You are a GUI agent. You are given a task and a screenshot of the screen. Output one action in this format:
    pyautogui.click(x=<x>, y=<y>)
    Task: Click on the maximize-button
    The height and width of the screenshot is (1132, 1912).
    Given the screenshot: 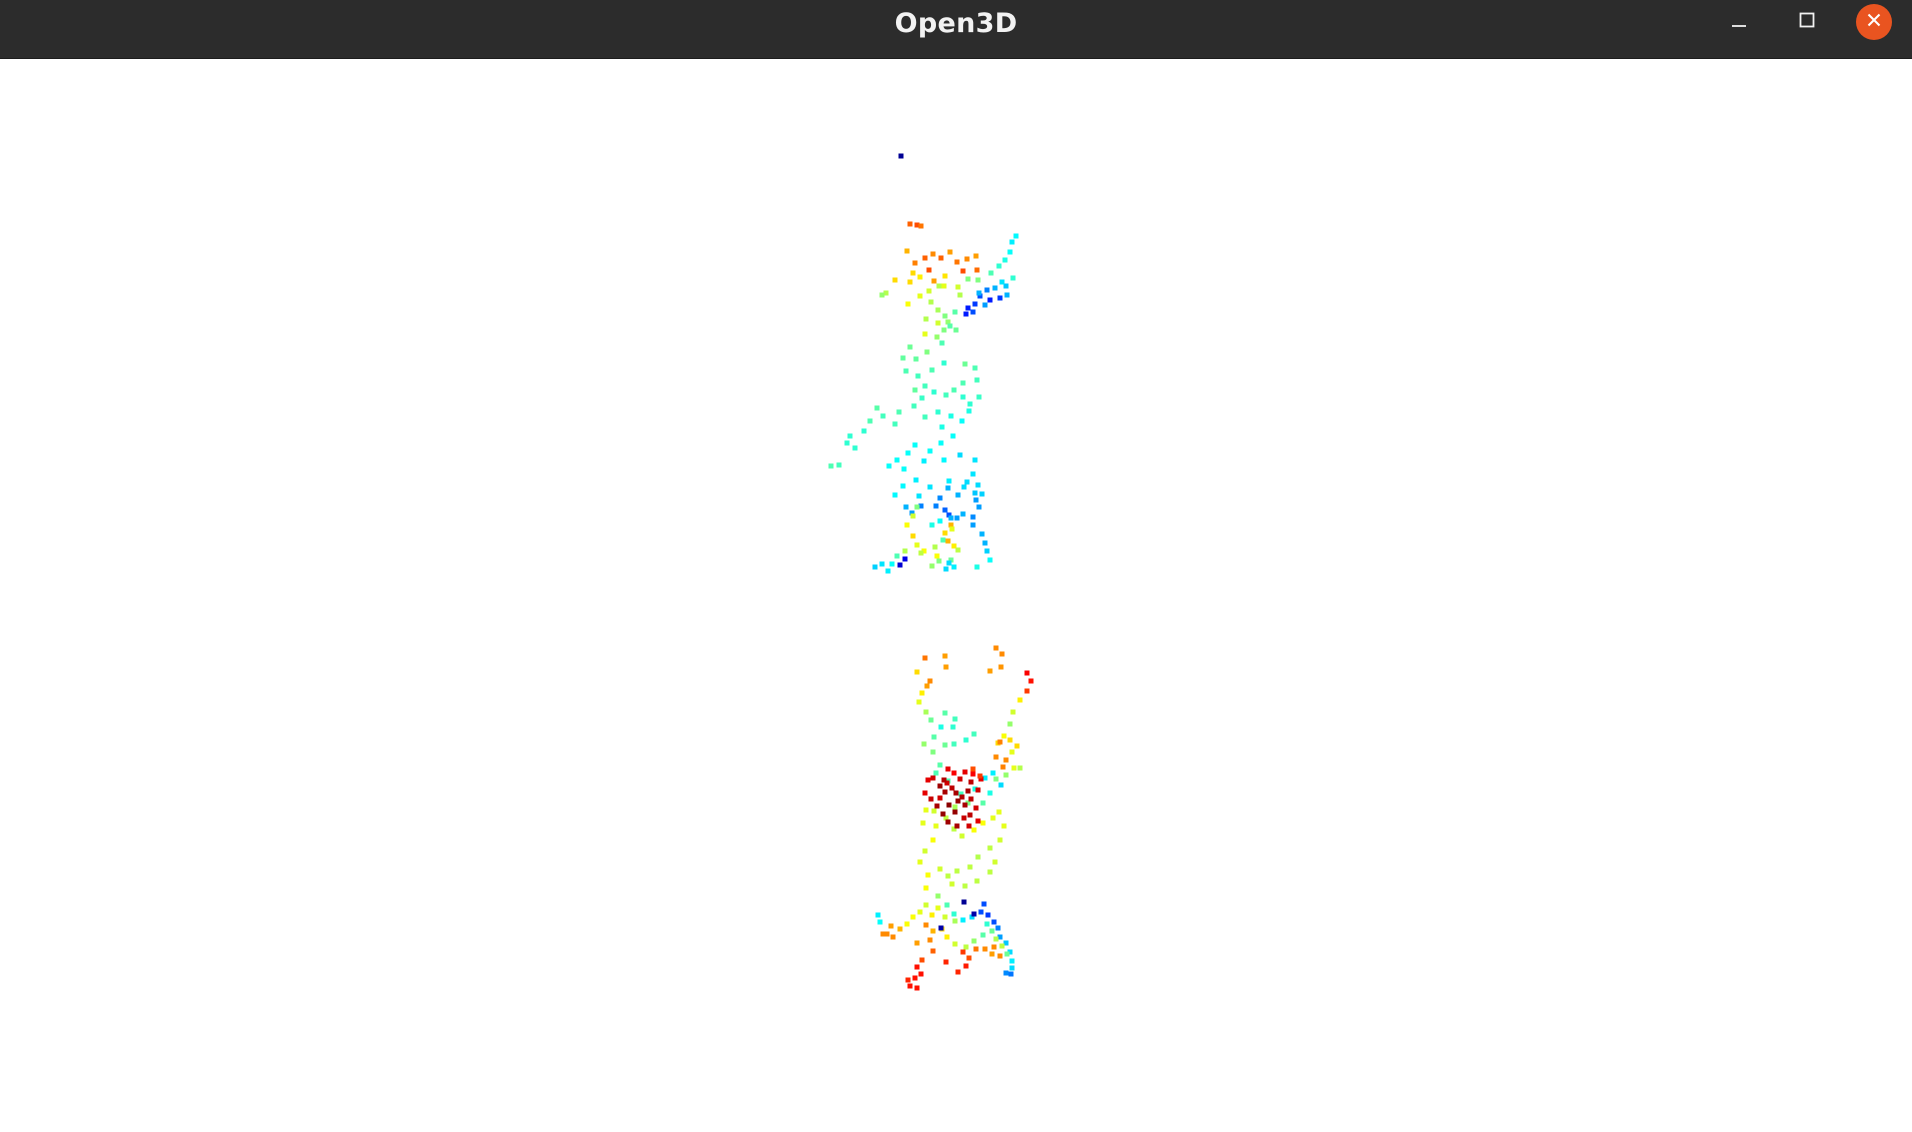 What is the action you would take?
    pyautogui.click(x=1807, y=22)
    